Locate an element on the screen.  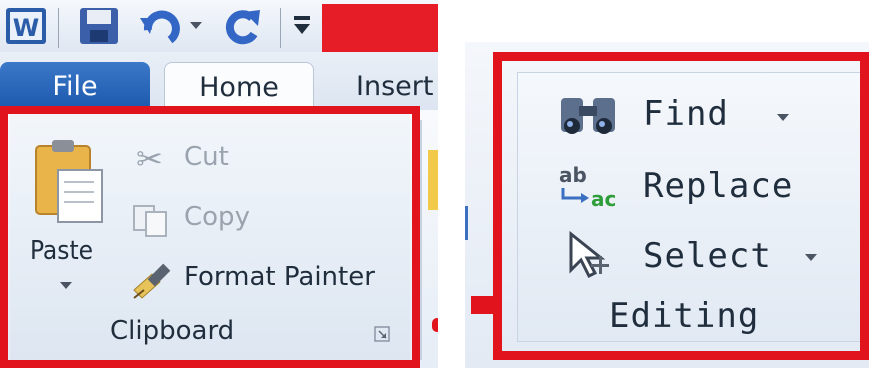
tab-home: Home is located at coordinates (239, 86).